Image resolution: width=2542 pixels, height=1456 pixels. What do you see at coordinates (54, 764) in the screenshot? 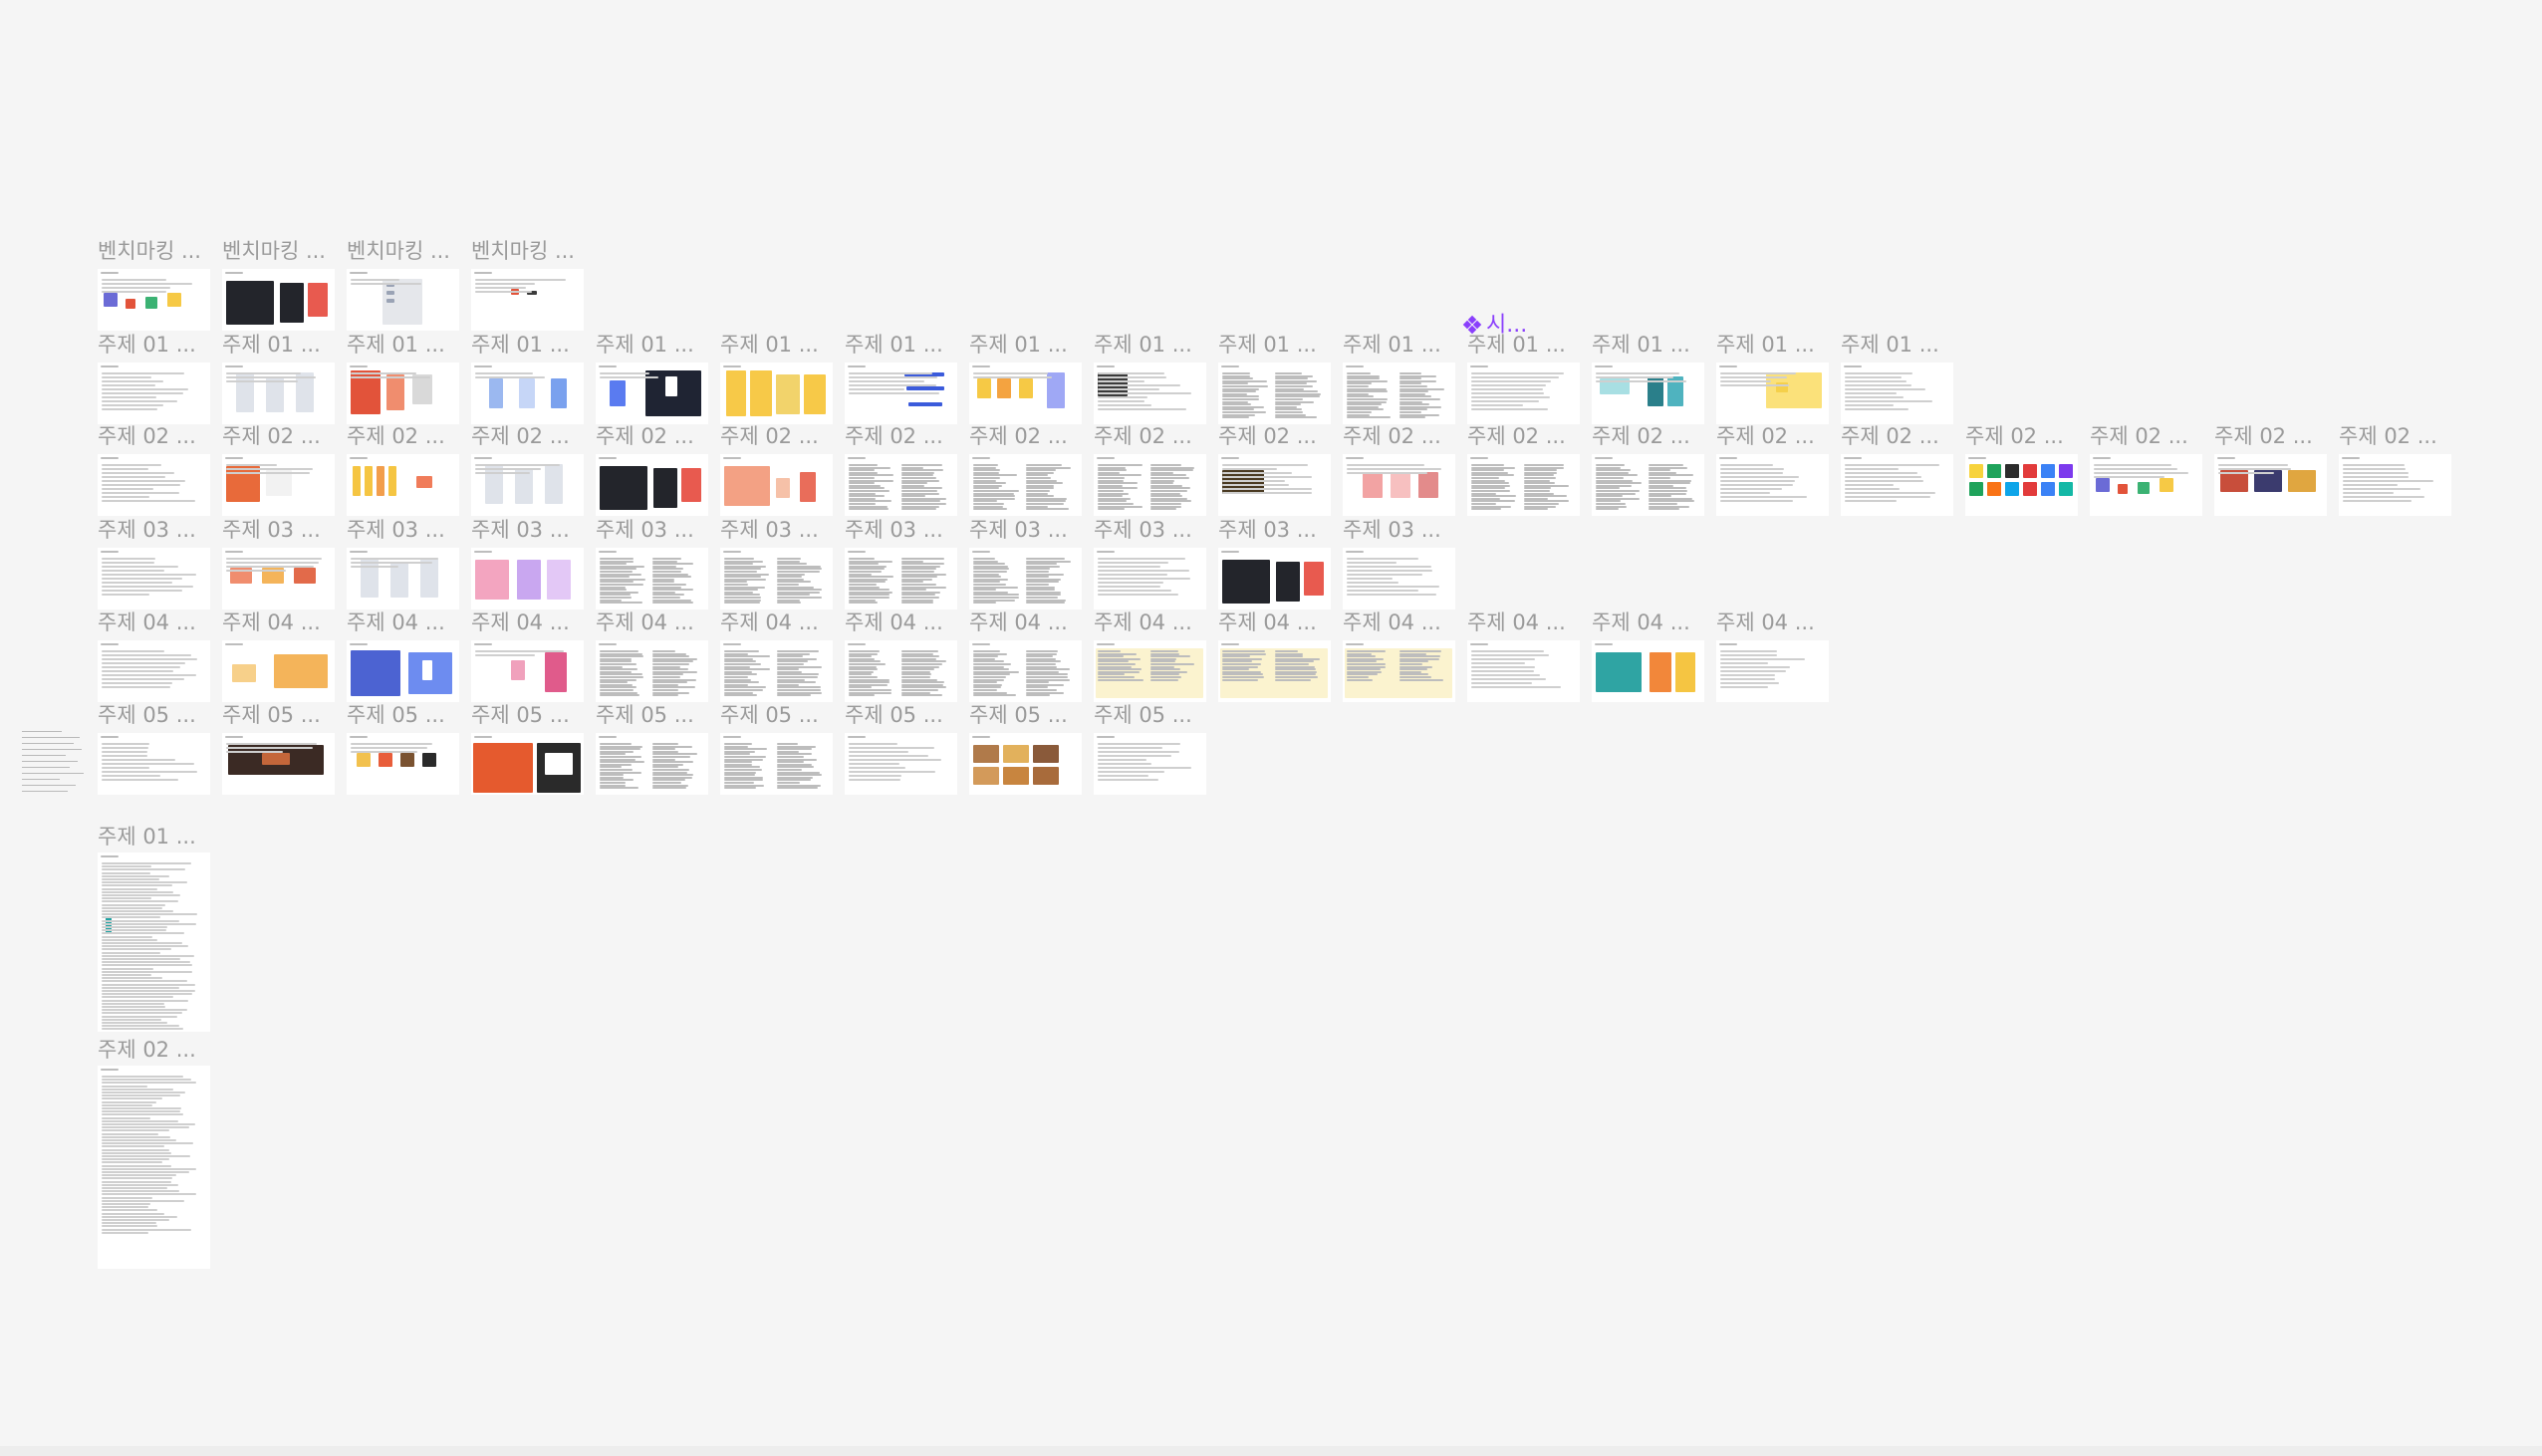
I see `loose-text-note` at bounding box center [54, 764].